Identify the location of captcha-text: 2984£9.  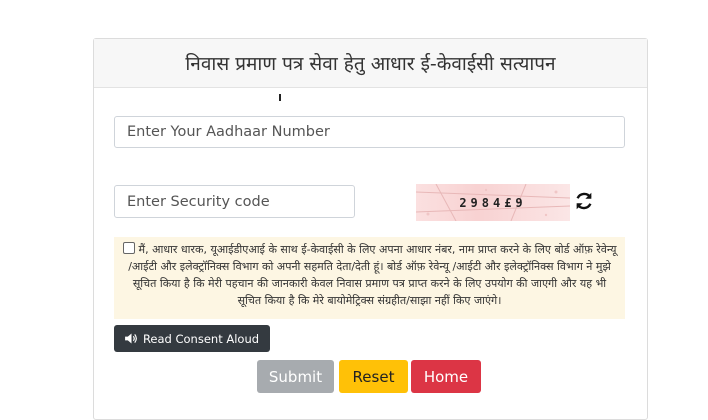
(493, 202).